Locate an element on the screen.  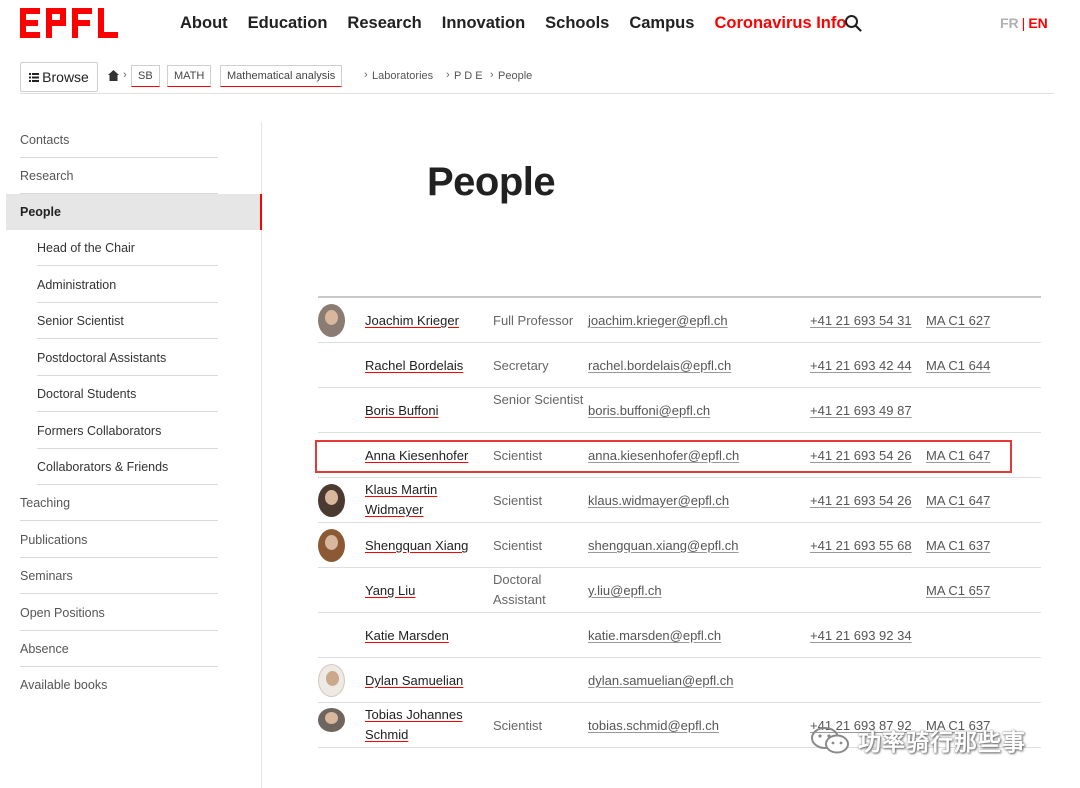
browse-button: Browse is located at coordinates (59, 77).